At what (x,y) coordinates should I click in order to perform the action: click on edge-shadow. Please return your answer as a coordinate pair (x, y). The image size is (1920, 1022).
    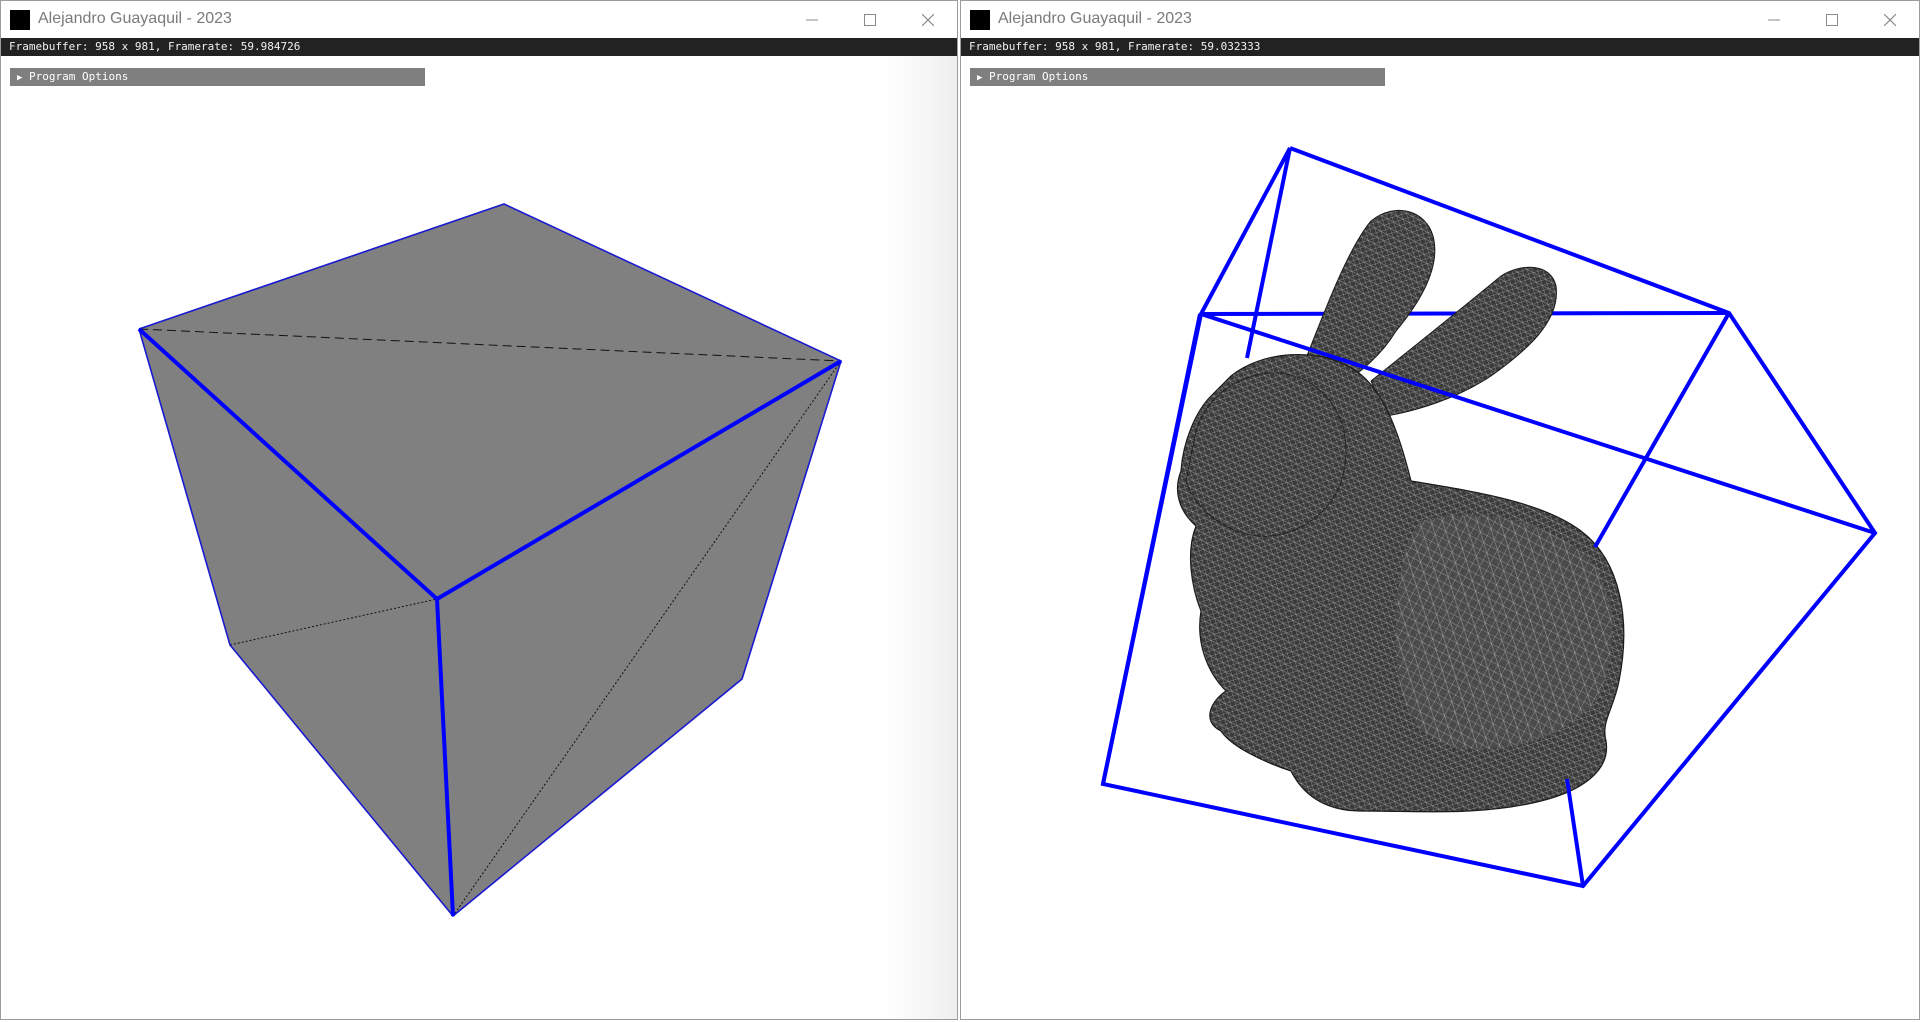
    Looking at the image, I should click on (922, 537).